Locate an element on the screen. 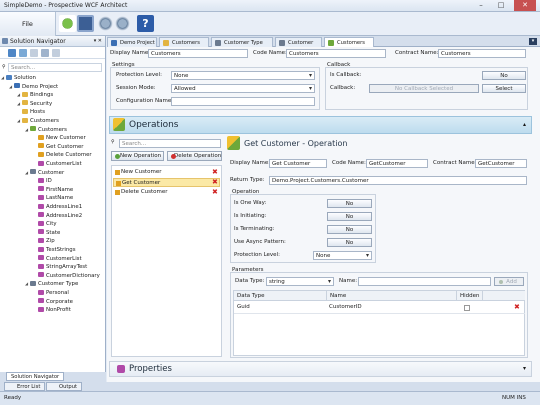  tree-item: City is located at coordinates (47, 224).